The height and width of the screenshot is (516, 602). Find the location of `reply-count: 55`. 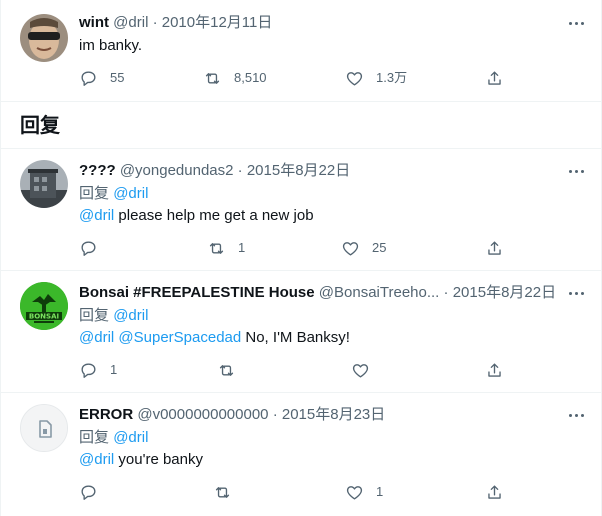

reply-count: 55 is located at coordinates (117, 77).